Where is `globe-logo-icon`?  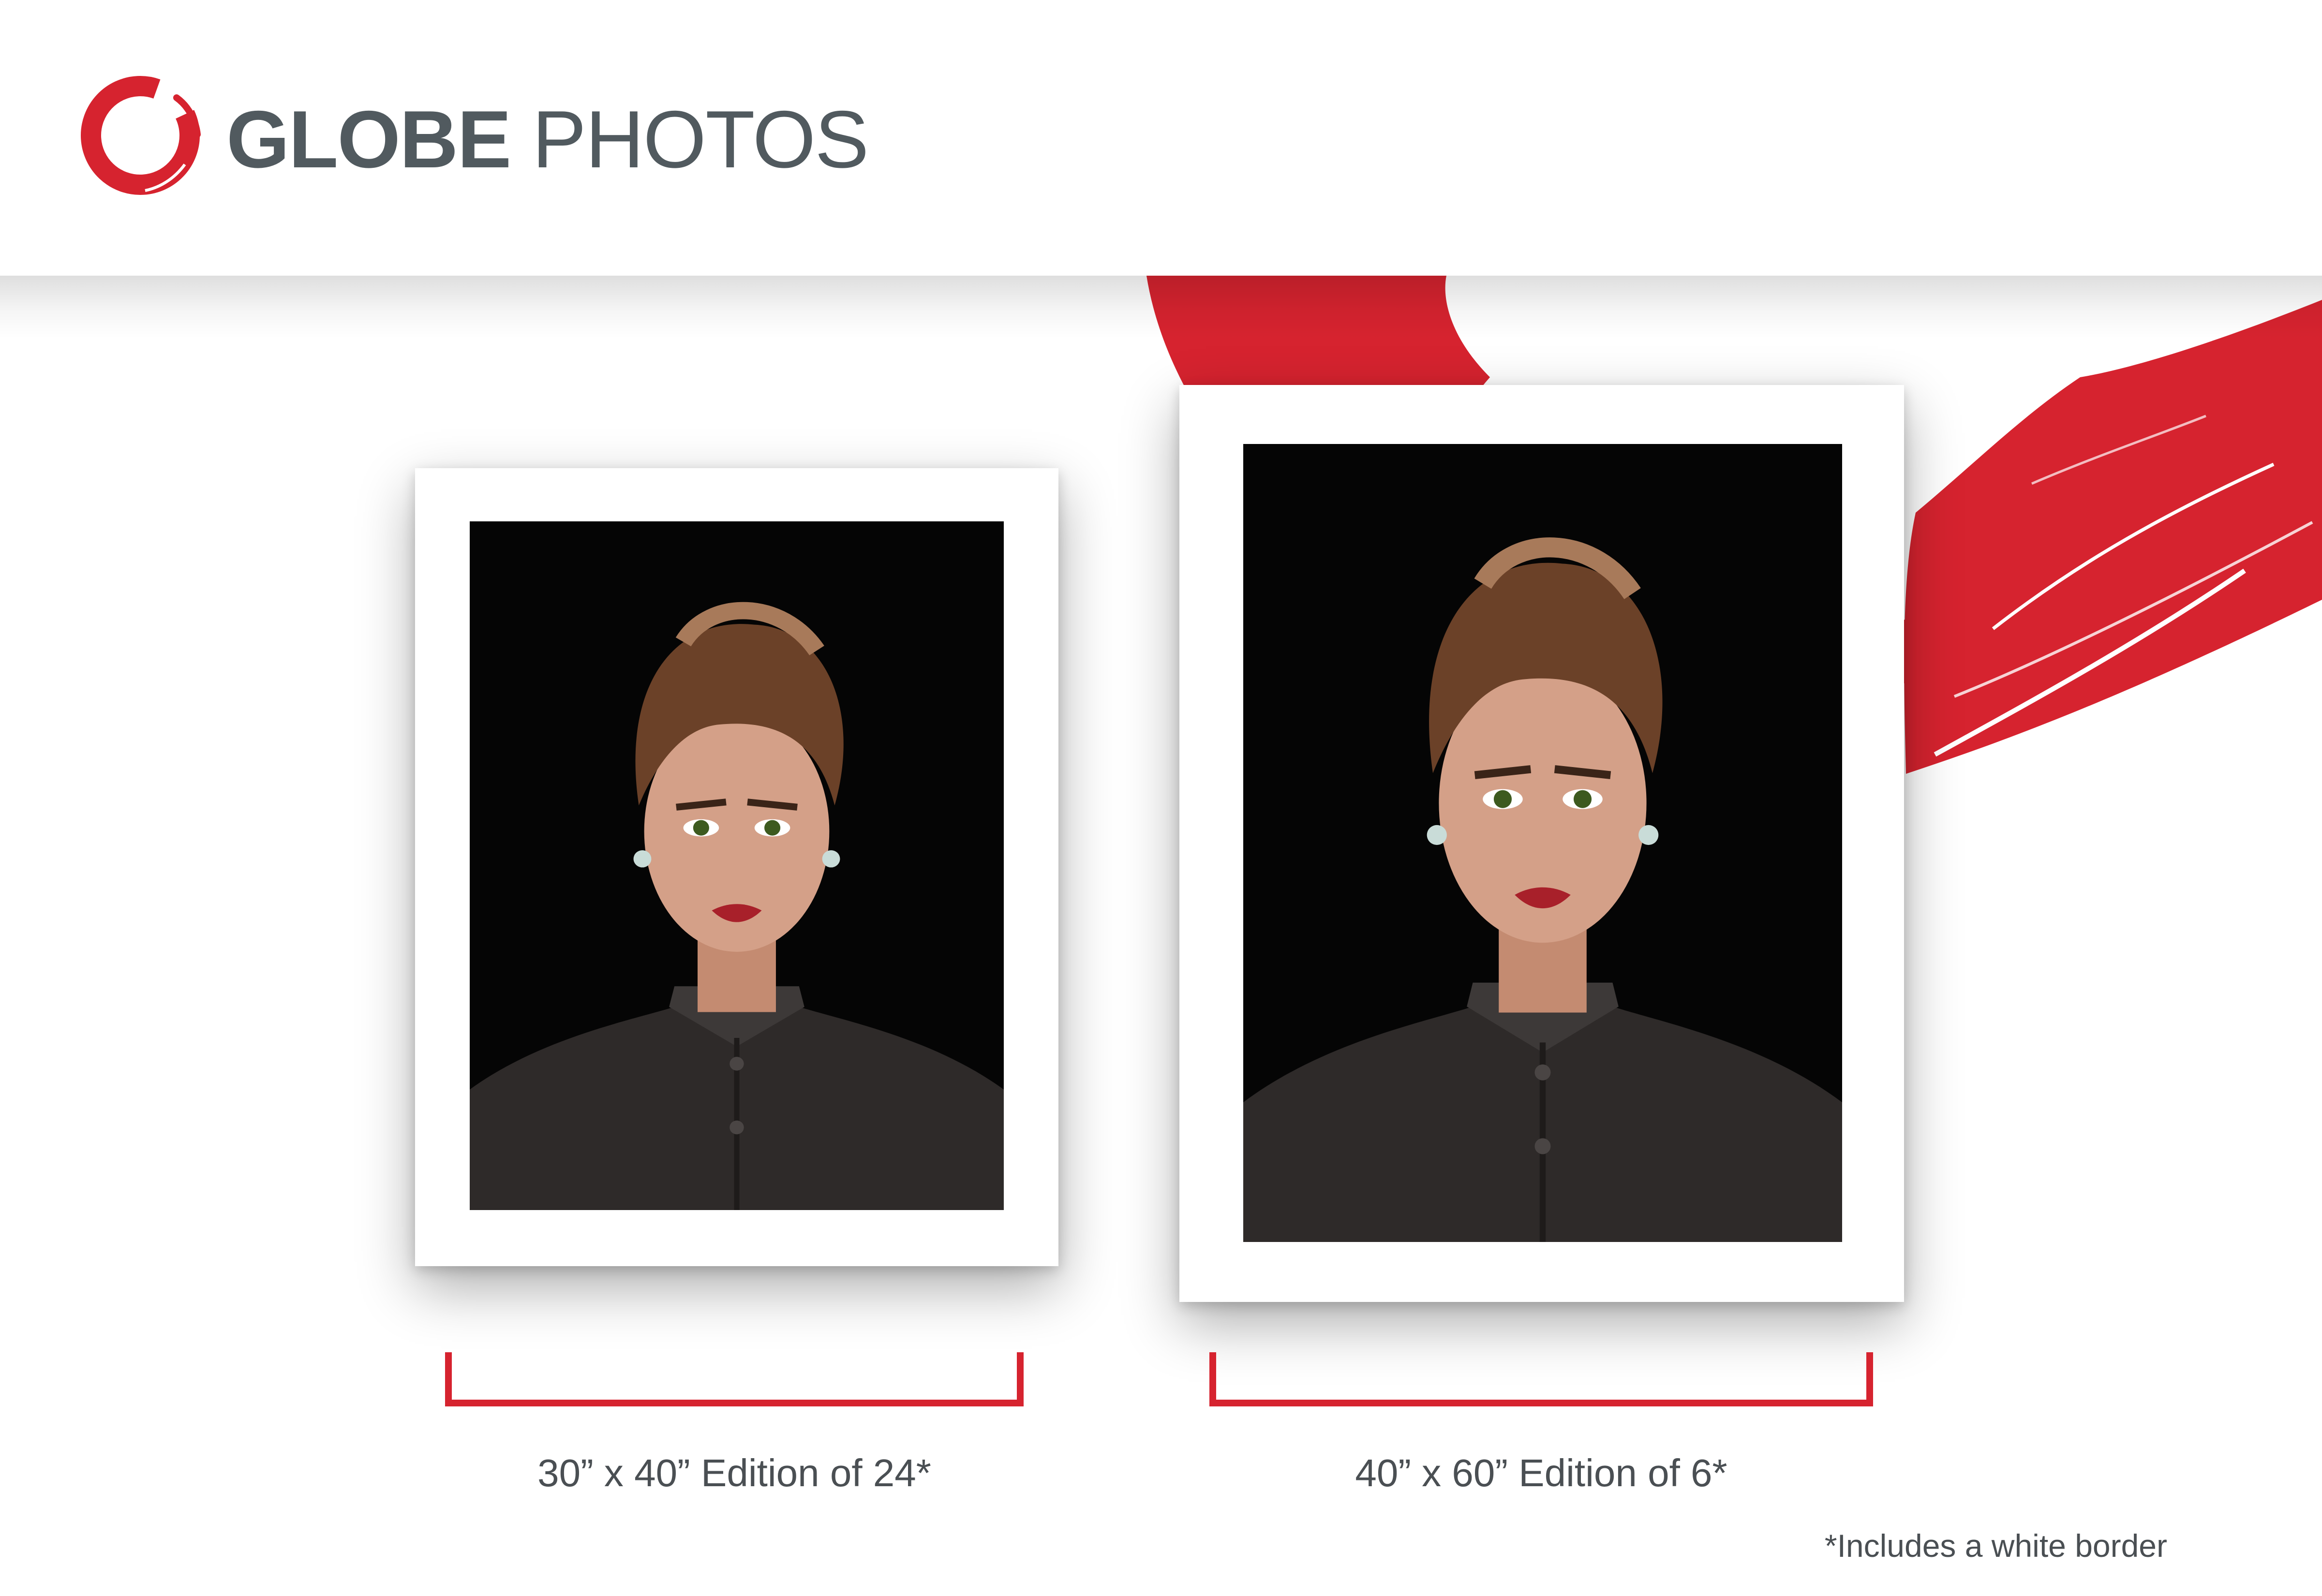 globe-logo-icon is located at coordinates (141, 135).